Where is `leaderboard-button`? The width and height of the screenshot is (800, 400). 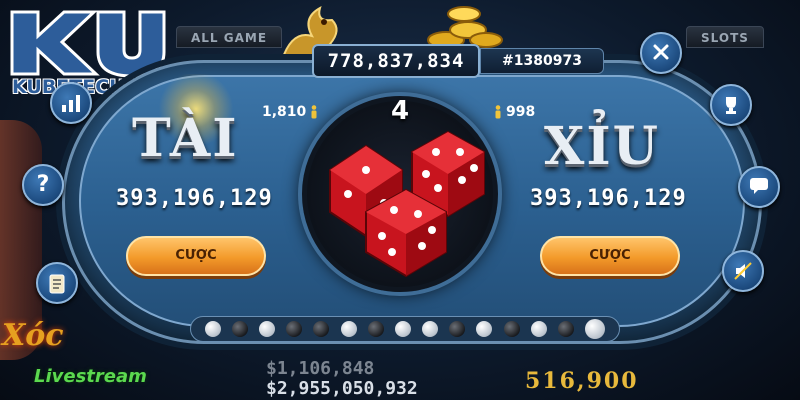
leaderboard-button is located at coordinates (731, 105).